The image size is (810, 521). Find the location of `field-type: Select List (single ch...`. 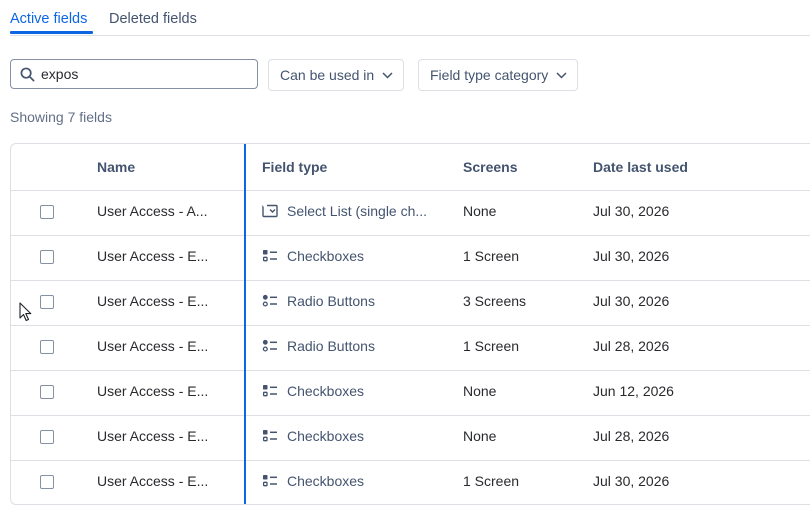

field-type: Select List (single ch... is located at coordinates (357, 211).